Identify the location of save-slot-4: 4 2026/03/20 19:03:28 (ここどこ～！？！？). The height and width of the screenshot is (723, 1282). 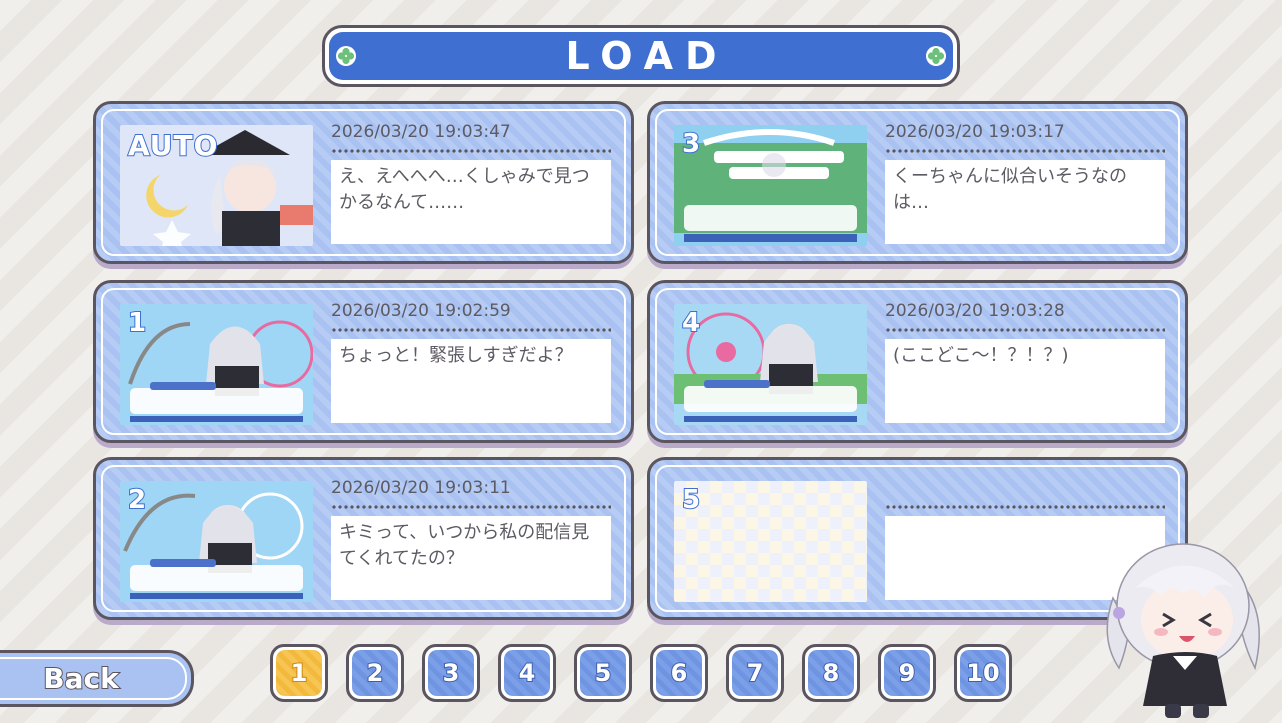
(917, 361).